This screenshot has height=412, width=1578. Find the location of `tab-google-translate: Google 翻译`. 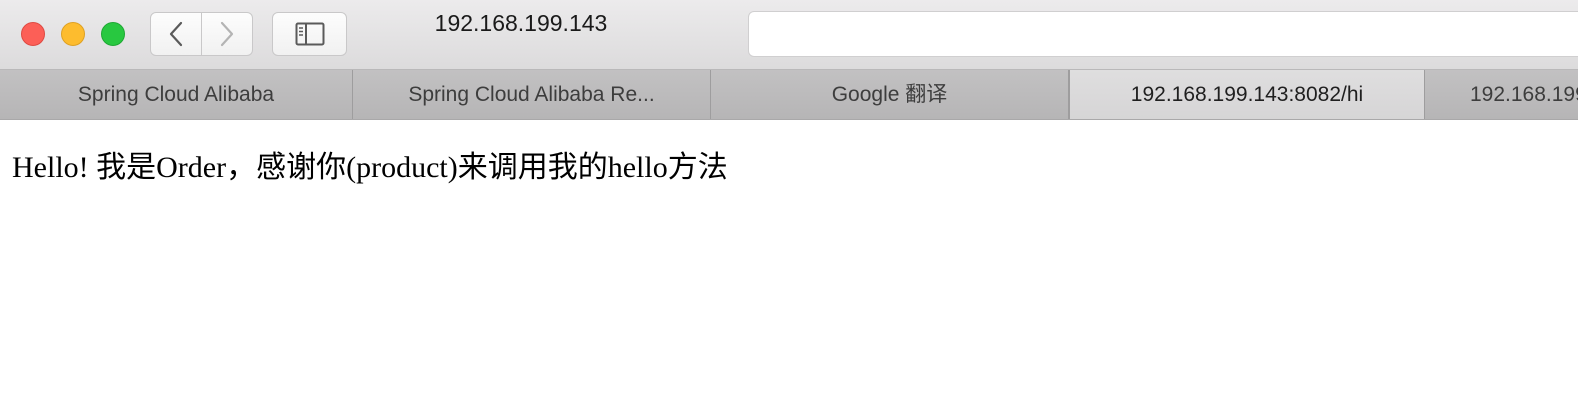

tab-google-translate: Google 翻译 is located at coordinates (890, 94).